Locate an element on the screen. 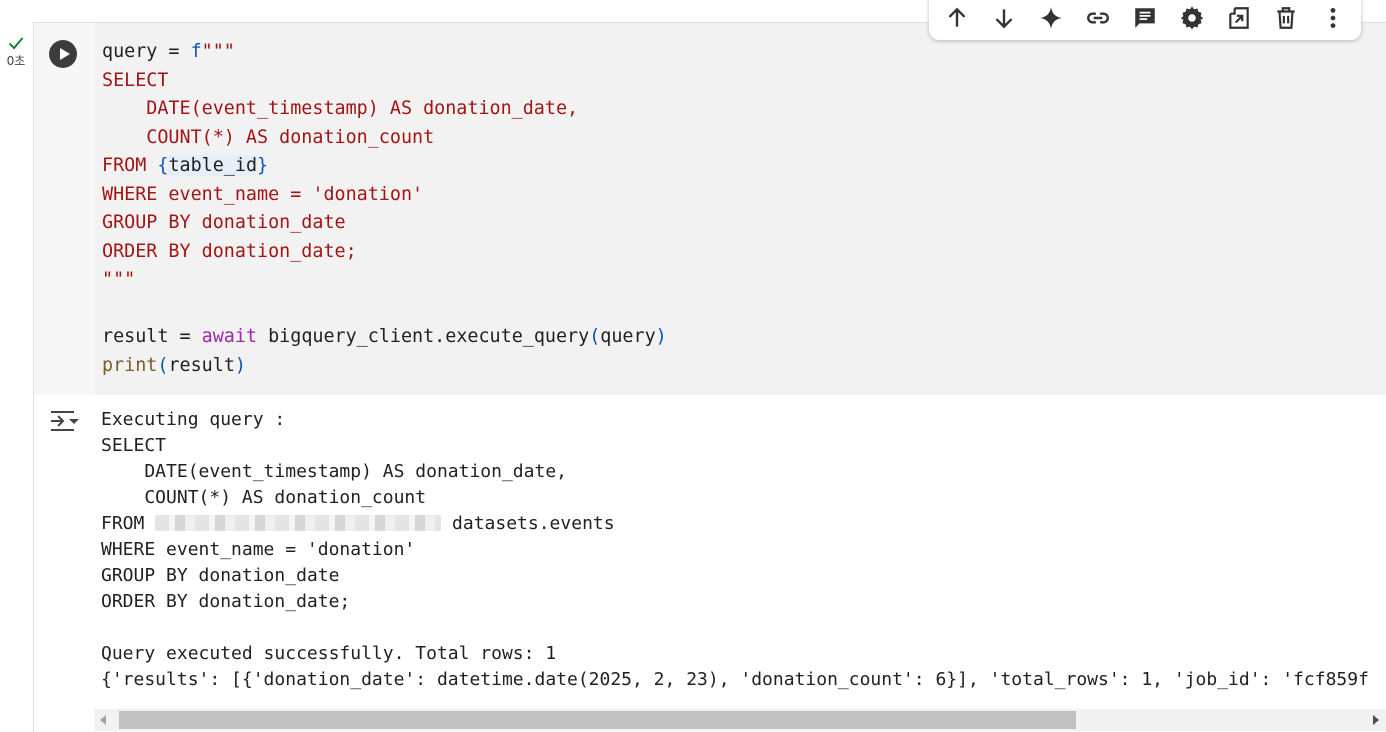 This screenshot has width=1386, height=732. gear-icon is located at coordinates (1192, 18).